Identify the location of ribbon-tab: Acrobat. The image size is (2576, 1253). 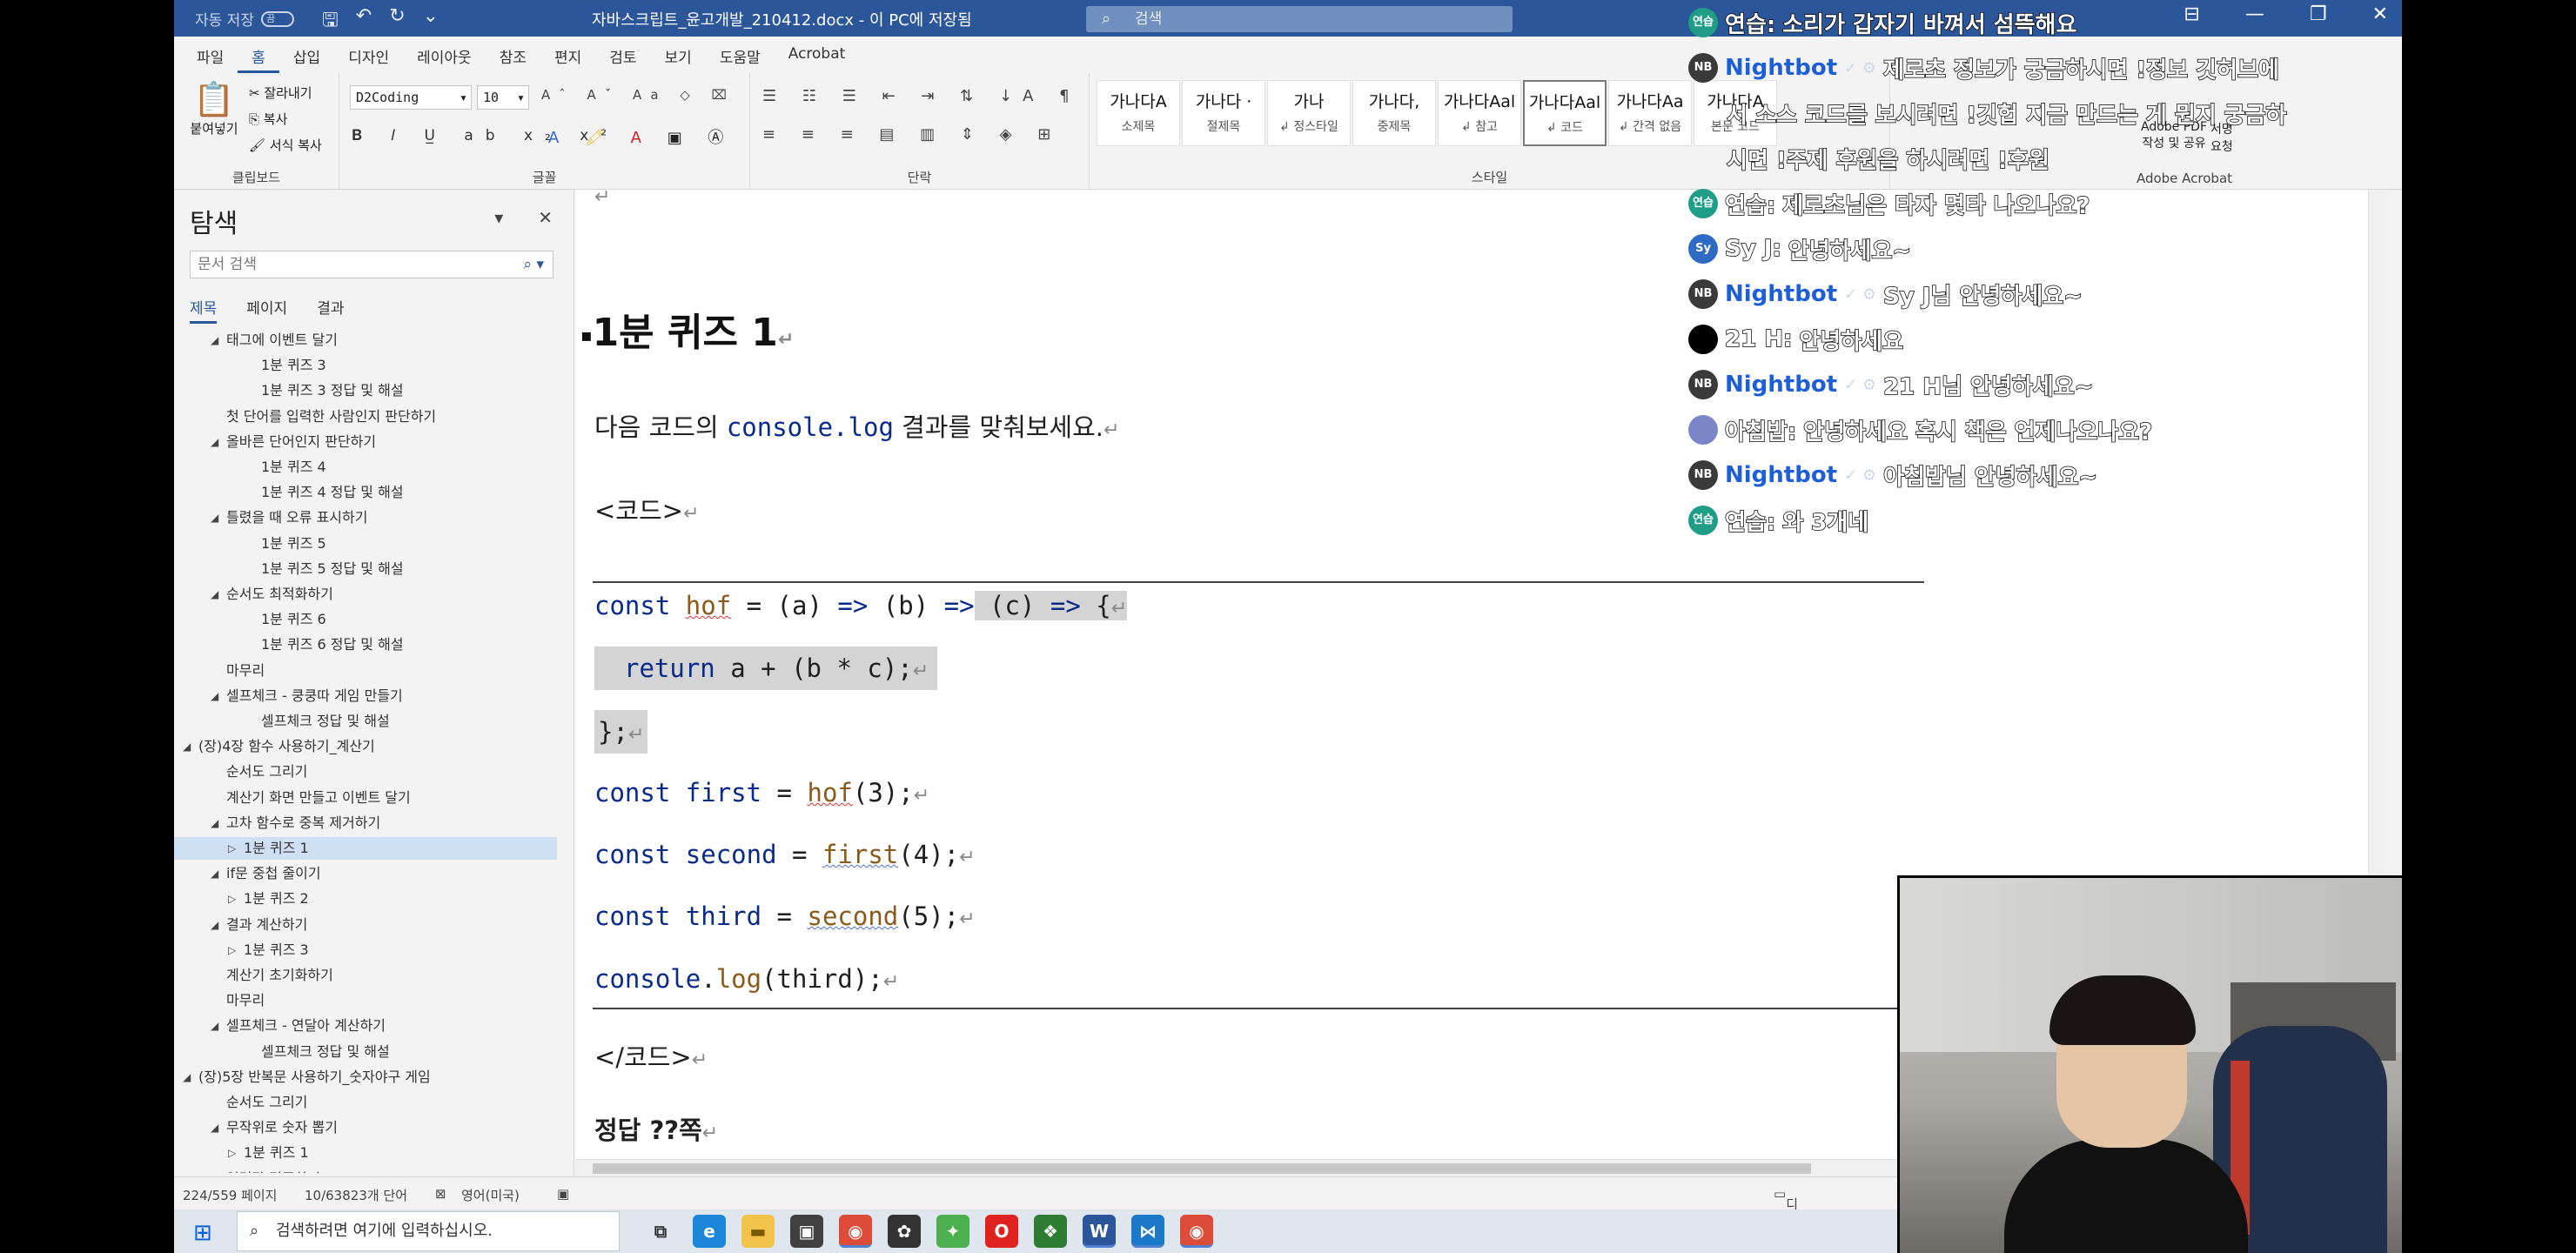
(818, 55).